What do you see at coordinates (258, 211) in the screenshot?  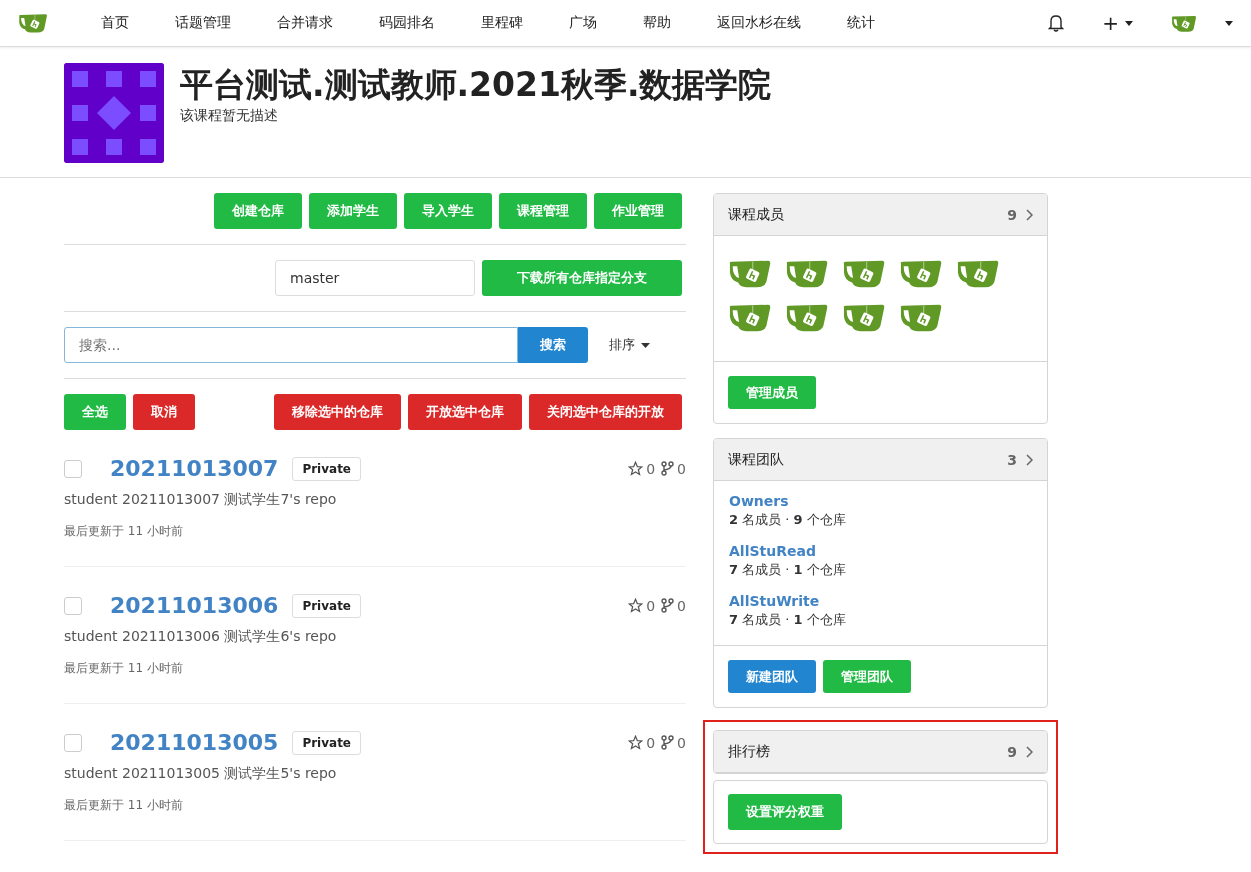 I see `action-button: 创建仓库` at bounding box center [258, 211].